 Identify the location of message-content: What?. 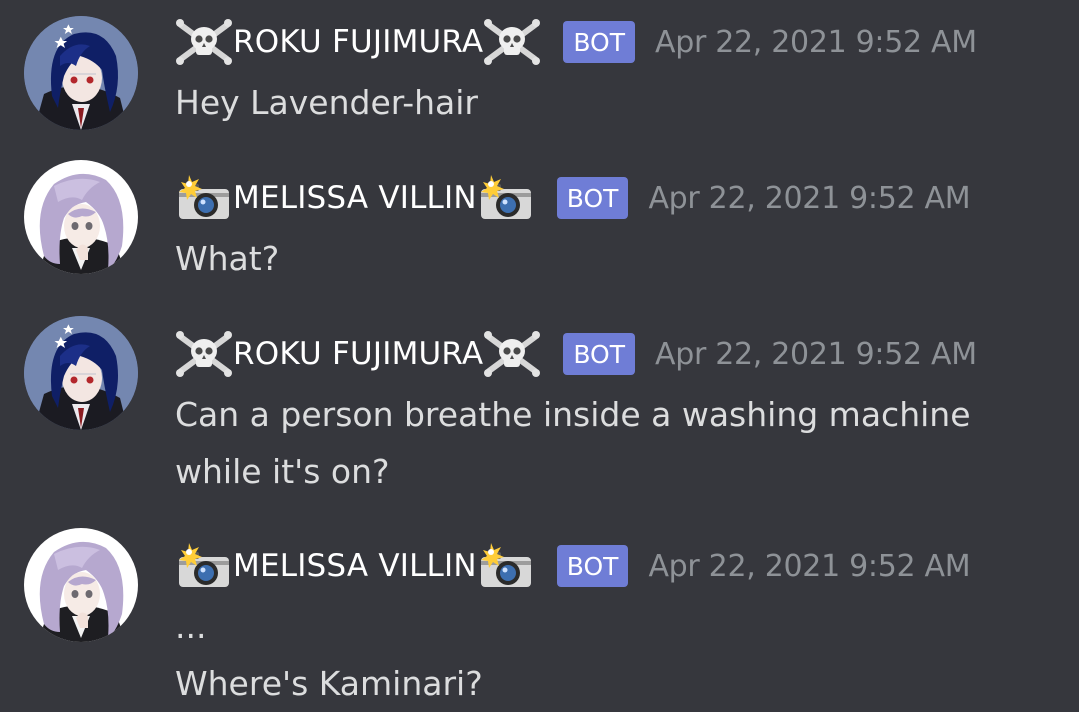
(227, 258).